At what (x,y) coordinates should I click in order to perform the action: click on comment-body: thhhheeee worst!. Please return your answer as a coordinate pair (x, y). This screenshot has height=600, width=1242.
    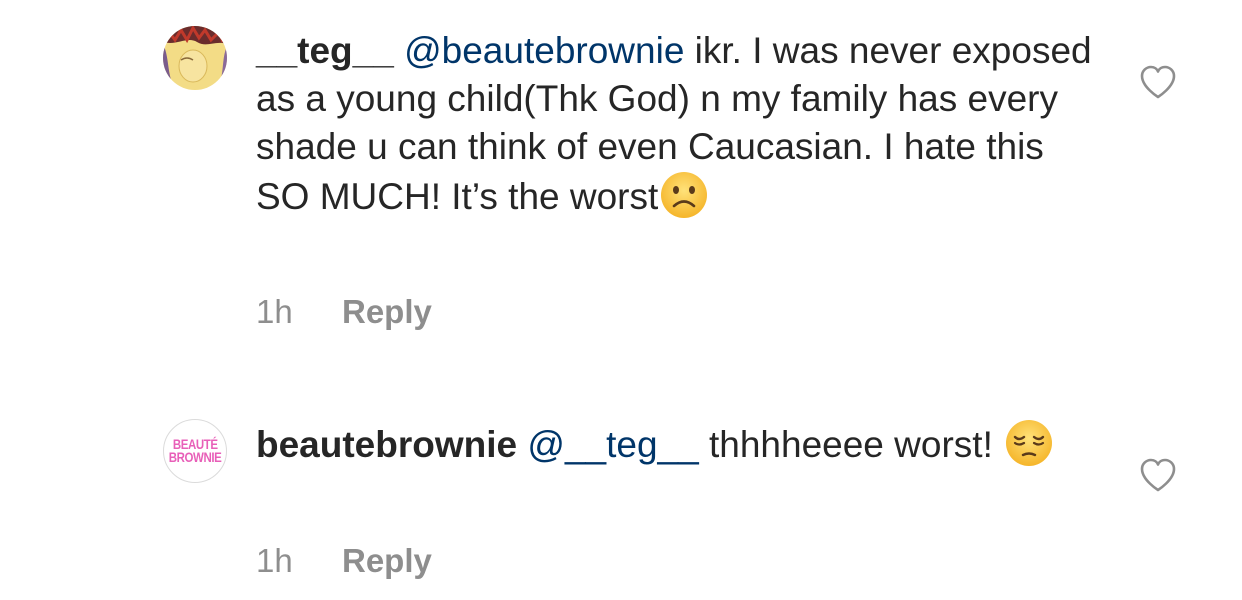
    Looking at the image, I should click on (845, 444).